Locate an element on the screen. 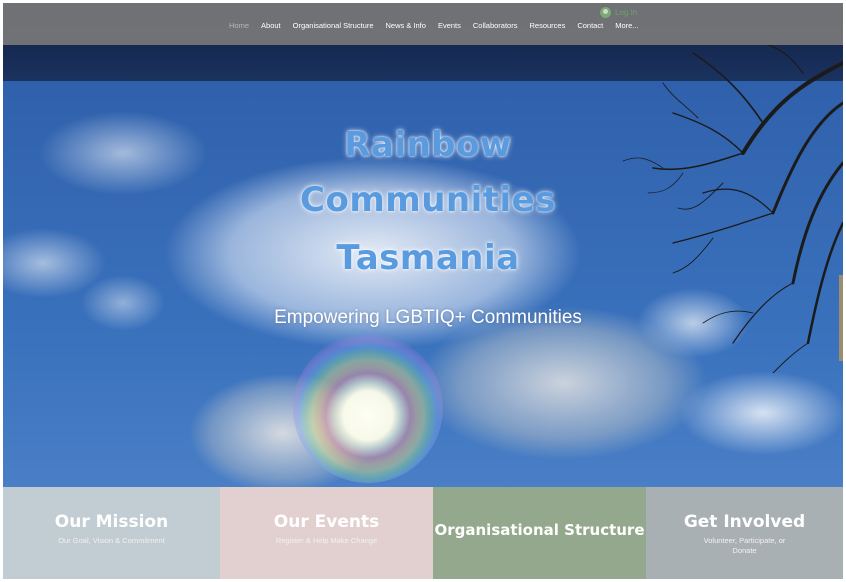 The height and width of the screenshot is (582, 846). hero-title-line-2: Communities is located at coordinates (428, 200).